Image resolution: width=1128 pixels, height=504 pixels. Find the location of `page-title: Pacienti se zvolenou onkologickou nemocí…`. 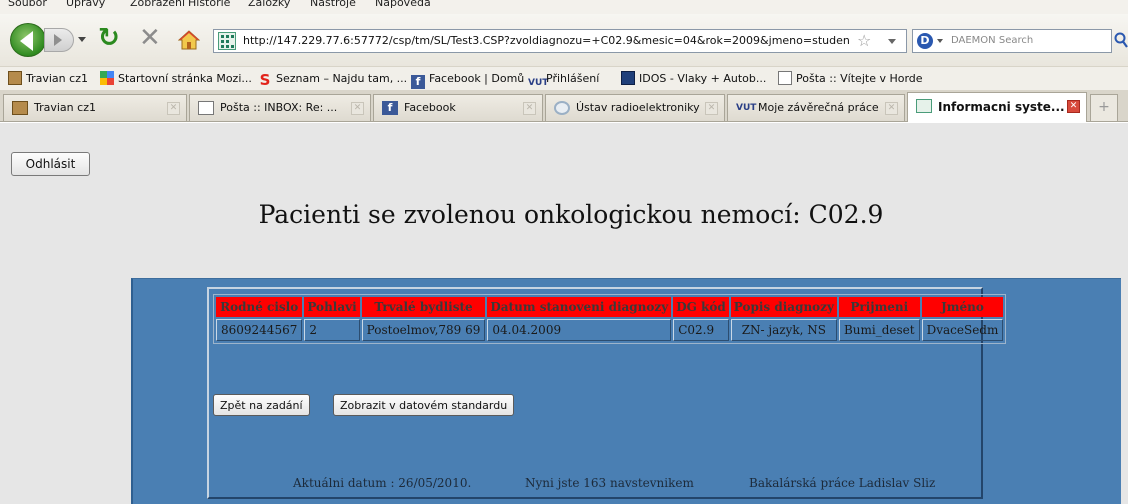

page-title: Pacienti se zvolenou onkologickou nemocí… is located at coordinates (571, 214).